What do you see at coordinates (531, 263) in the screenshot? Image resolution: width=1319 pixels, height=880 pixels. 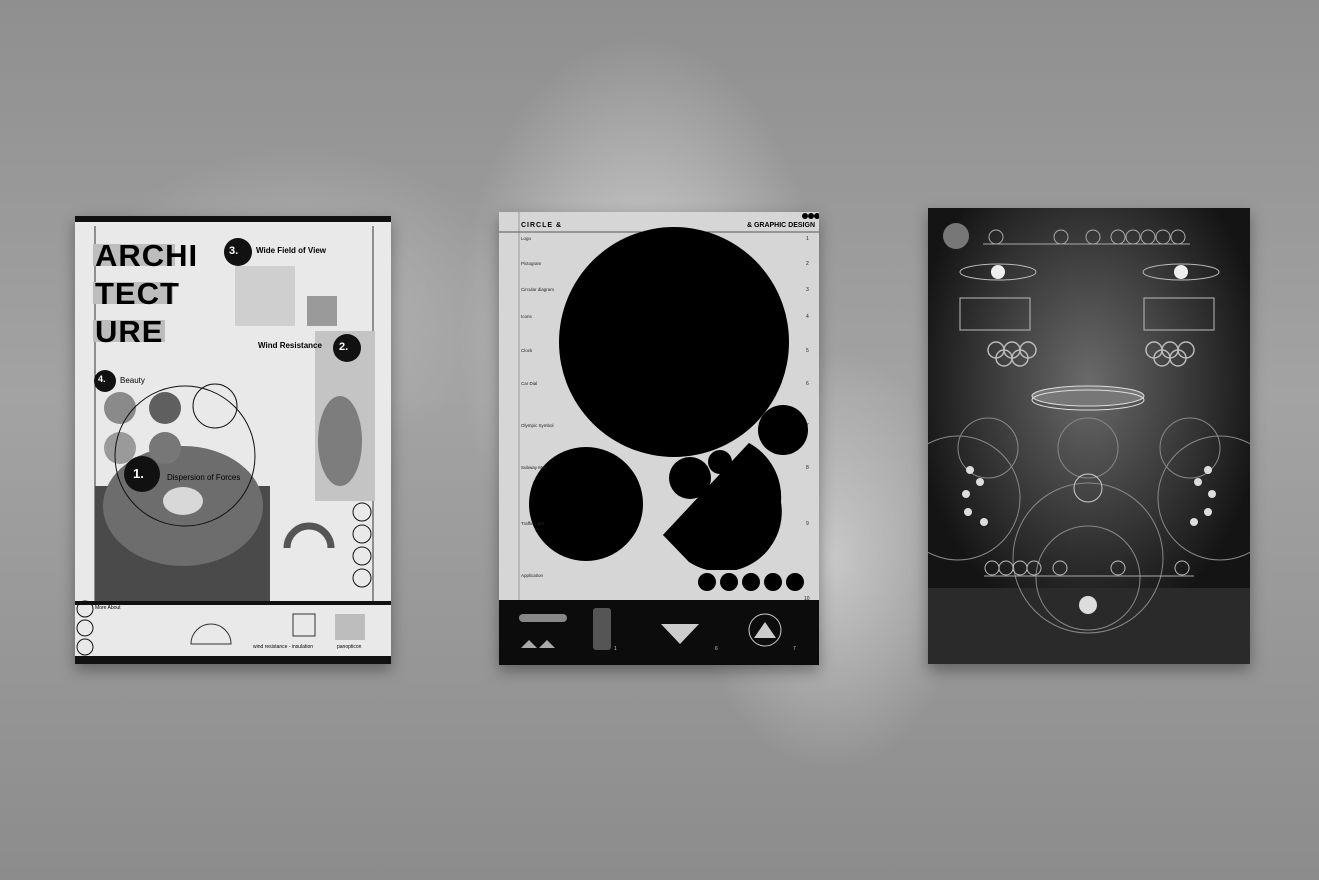 I see `index-item: Pictogram` at bounding box center [531, 263].